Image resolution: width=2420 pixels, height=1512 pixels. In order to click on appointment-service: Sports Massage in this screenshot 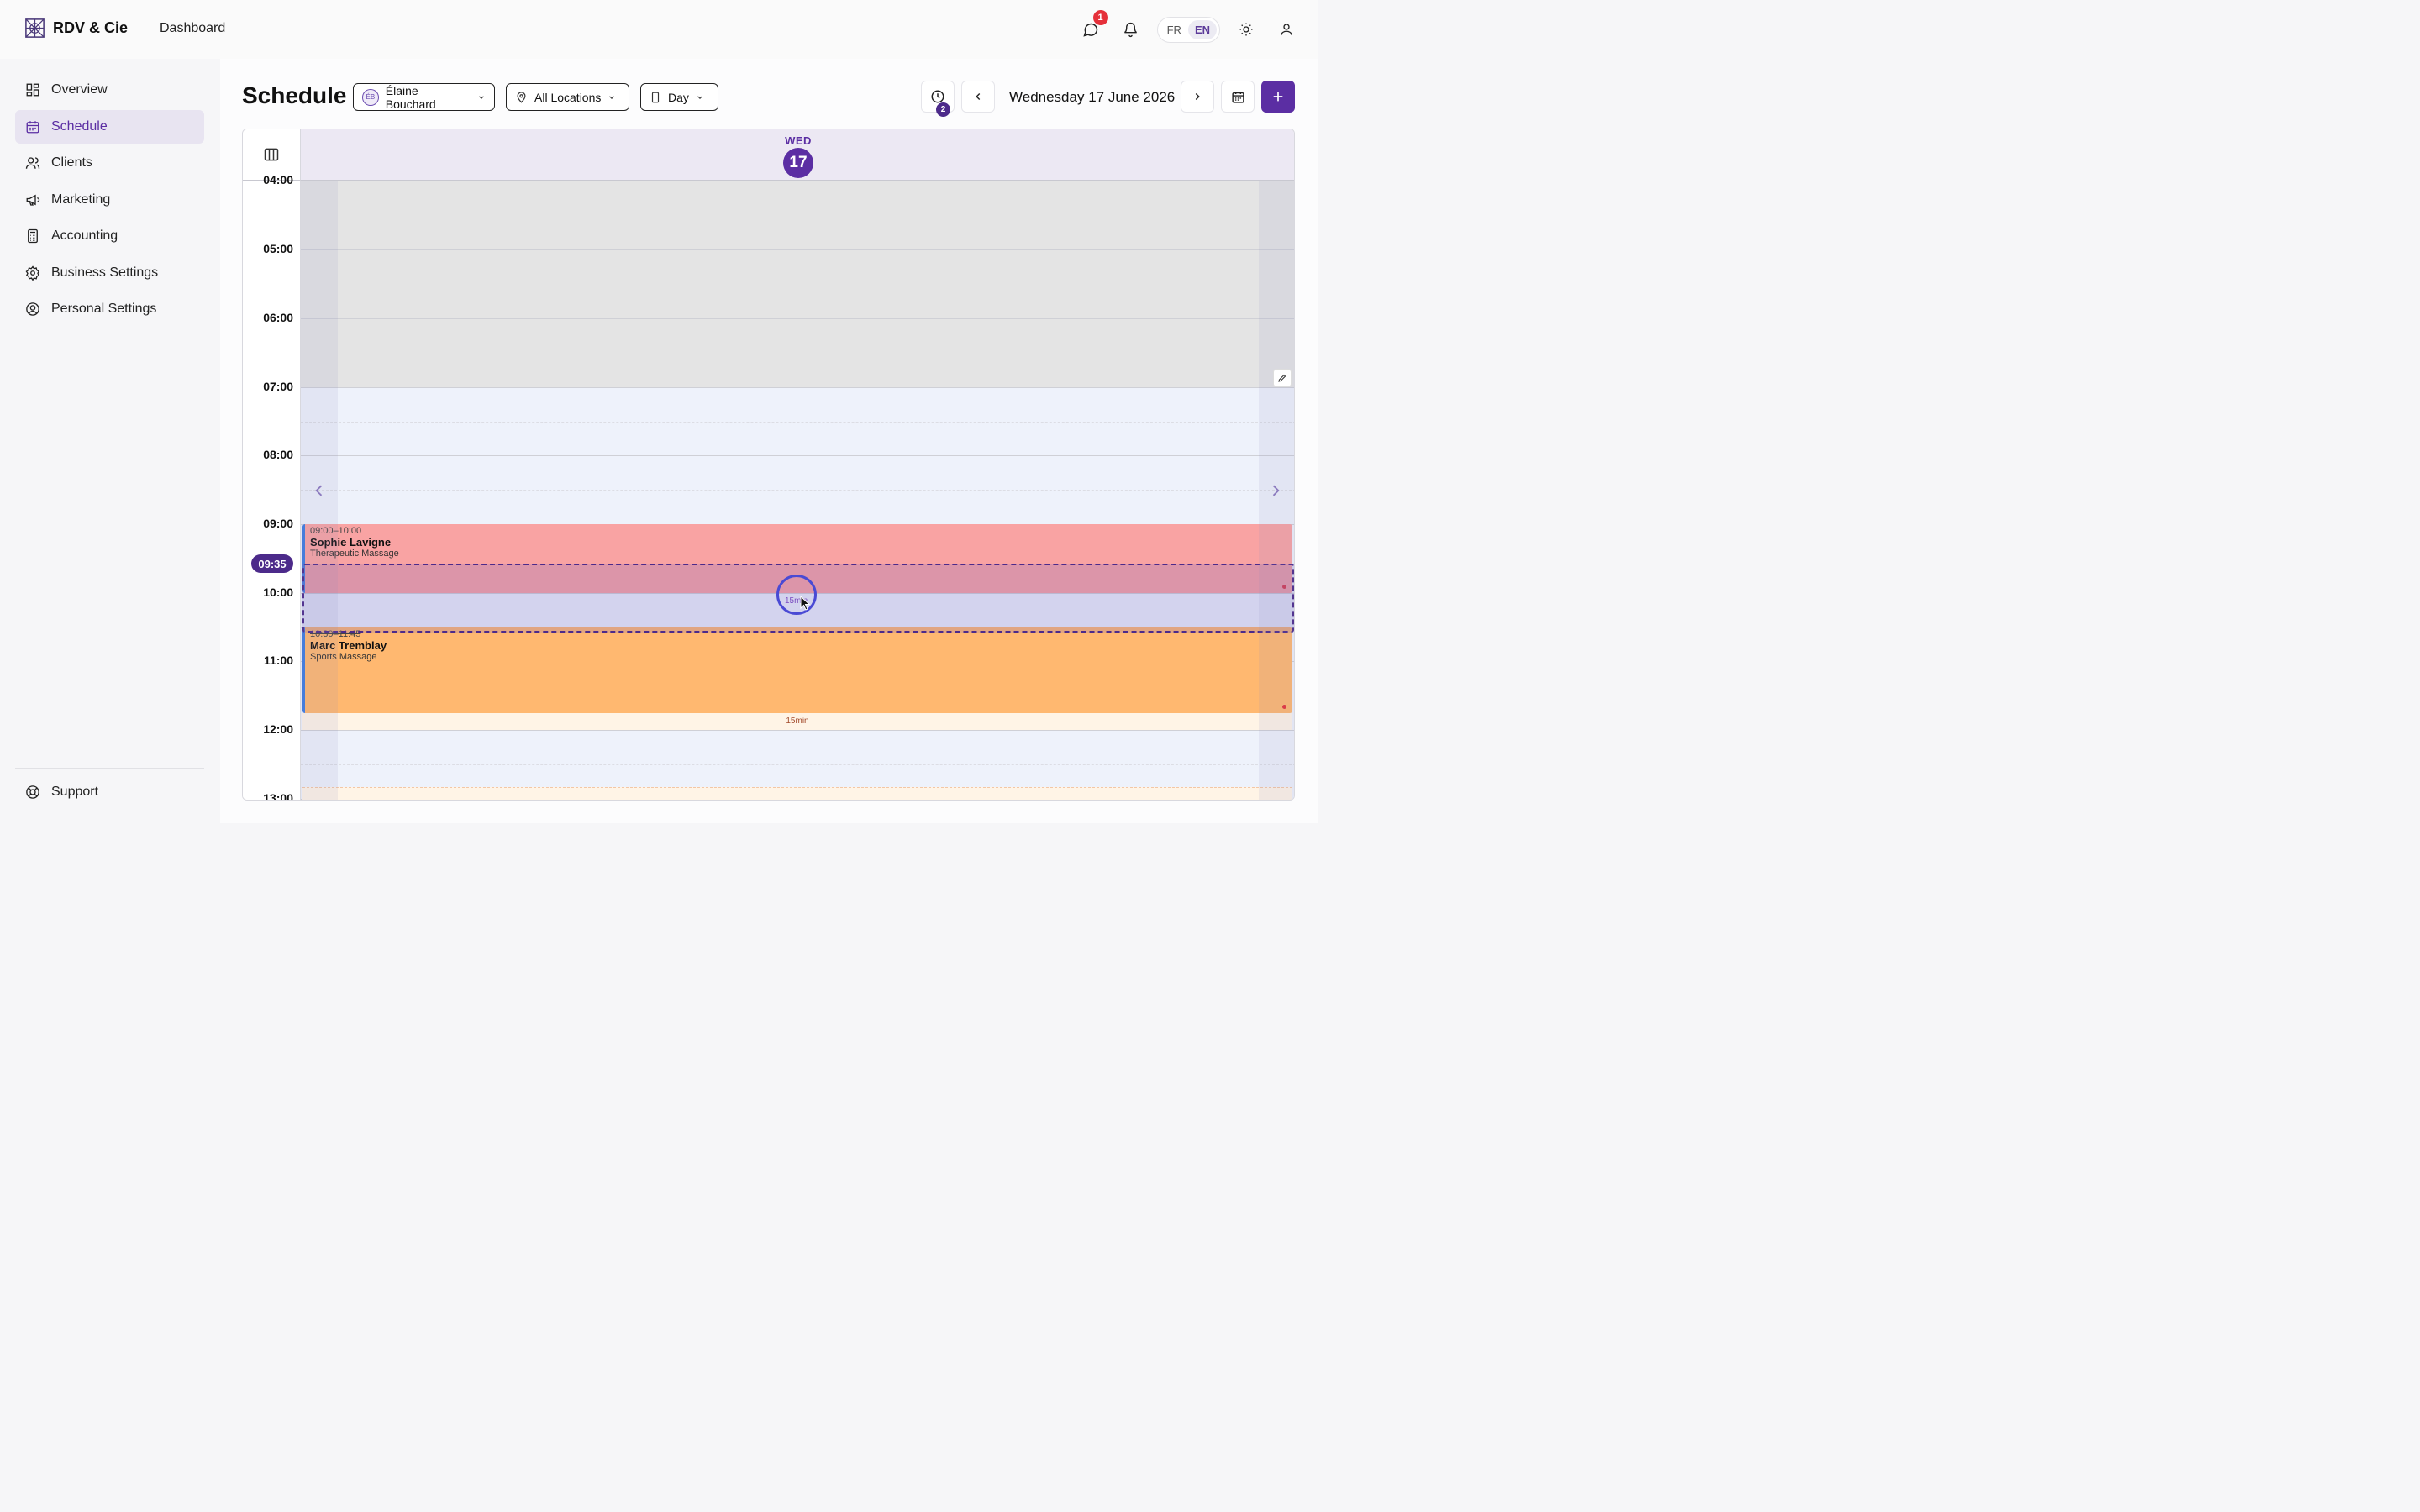, I will do `click(344, 657)`.